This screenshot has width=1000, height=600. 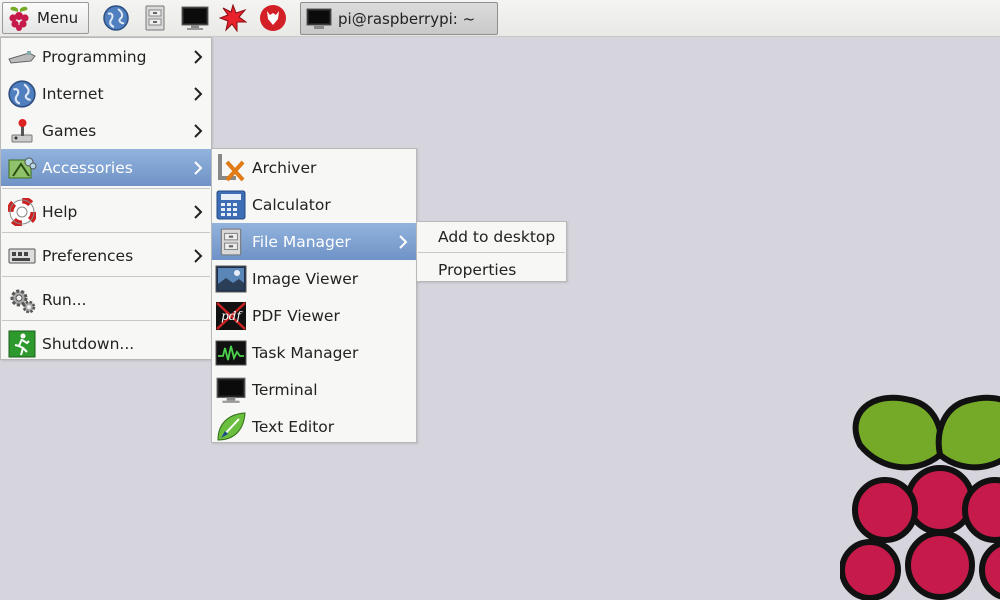 I want to click on taskbar: Menu pi@raspberrypi: ~, so click(x=500, y=18).